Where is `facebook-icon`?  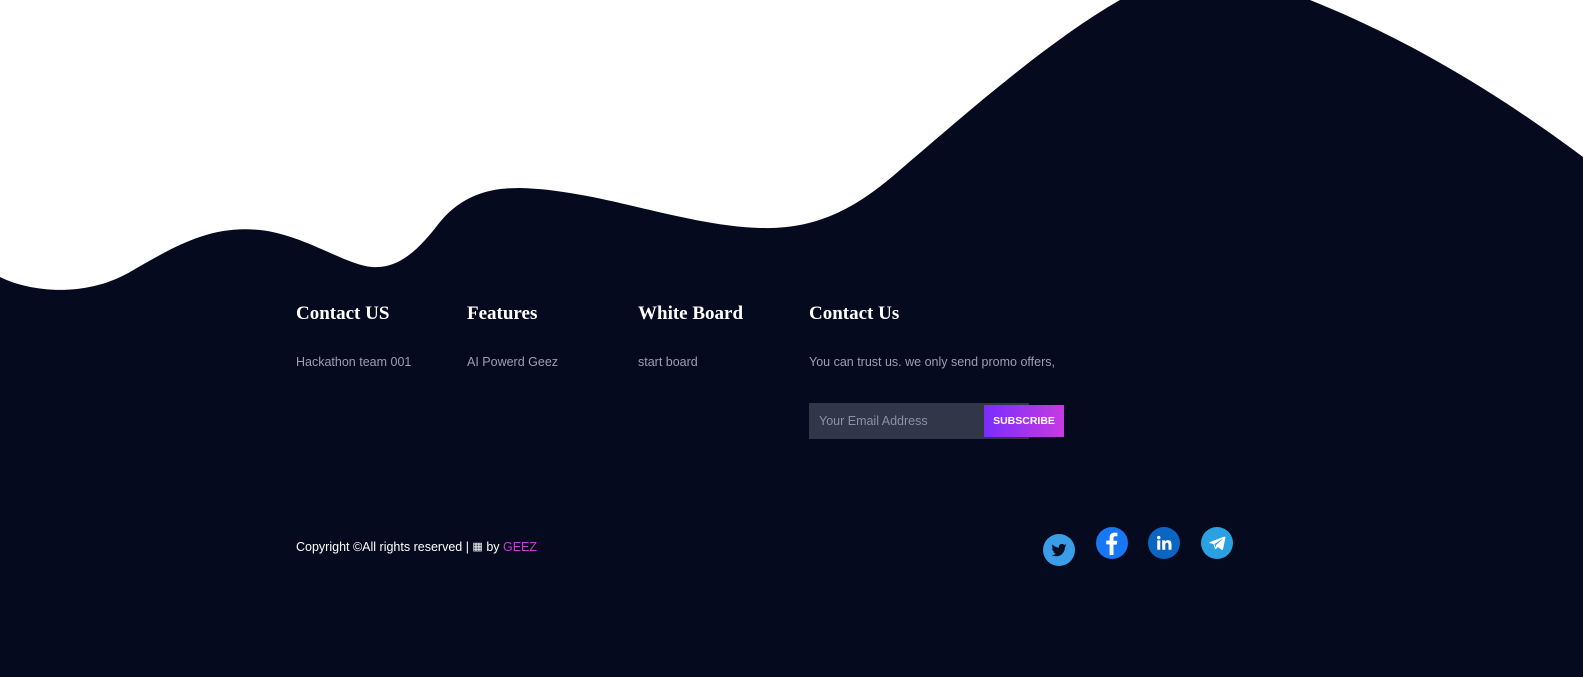
facebook-icon is located at coordinates (1112, 543).